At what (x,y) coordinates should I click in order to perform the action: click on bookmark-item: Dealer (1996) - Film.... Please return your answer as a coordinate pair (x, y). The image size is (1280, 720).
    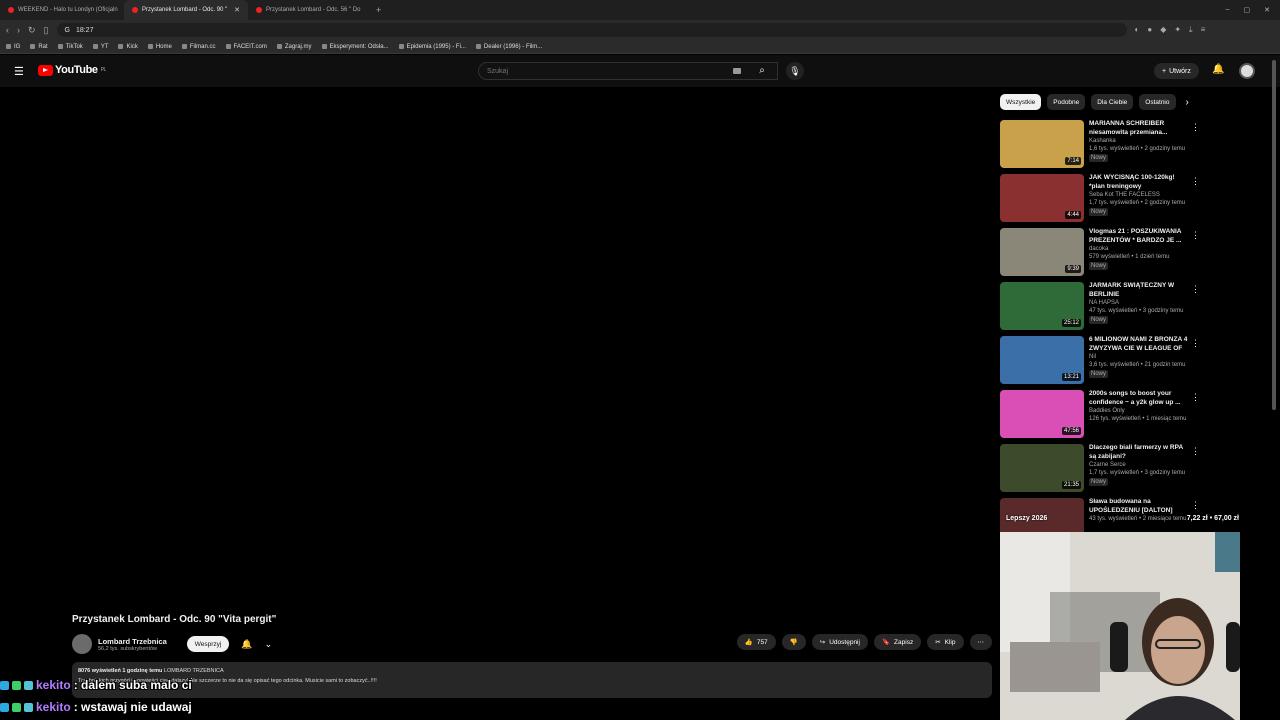
    Looking at the image, I should click on (508, 47).